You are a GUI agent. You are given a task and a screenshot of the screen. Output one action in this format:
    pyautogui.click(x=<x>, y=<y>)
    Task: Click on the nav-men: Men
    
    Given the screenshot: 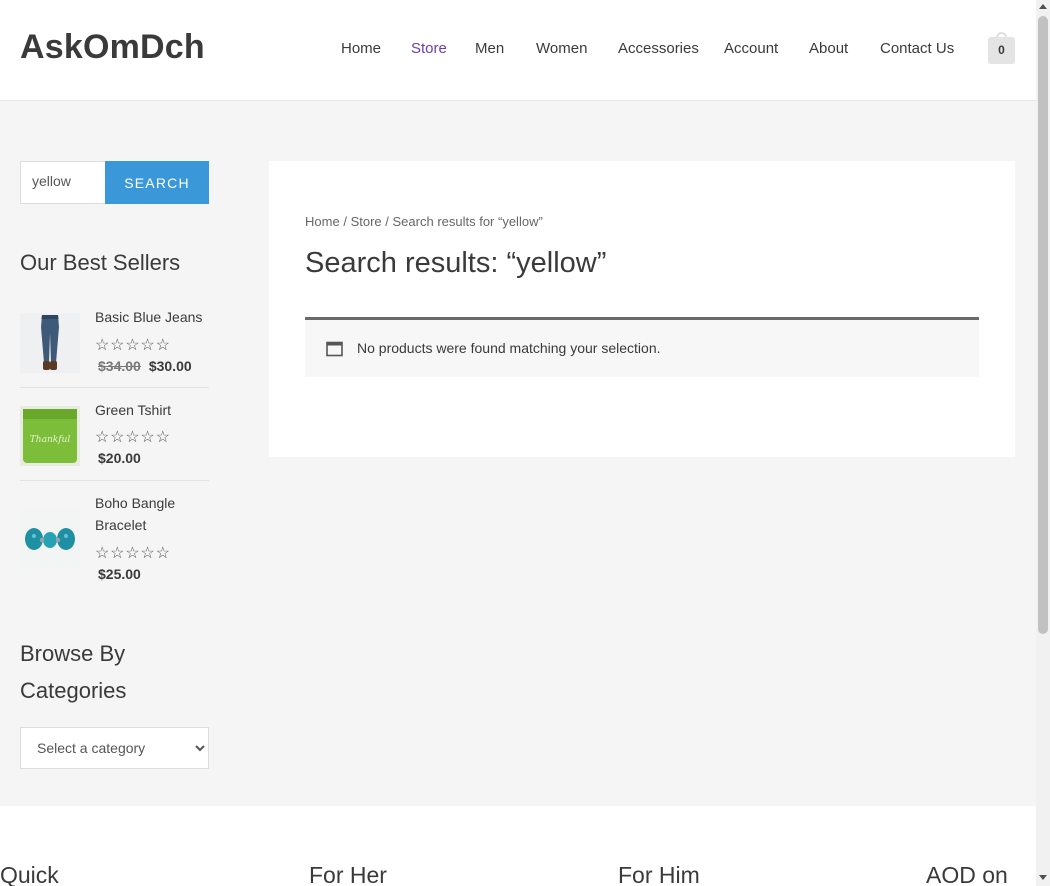 What is the action you would take?
    pyautogui.click(x=489, y=48)
    